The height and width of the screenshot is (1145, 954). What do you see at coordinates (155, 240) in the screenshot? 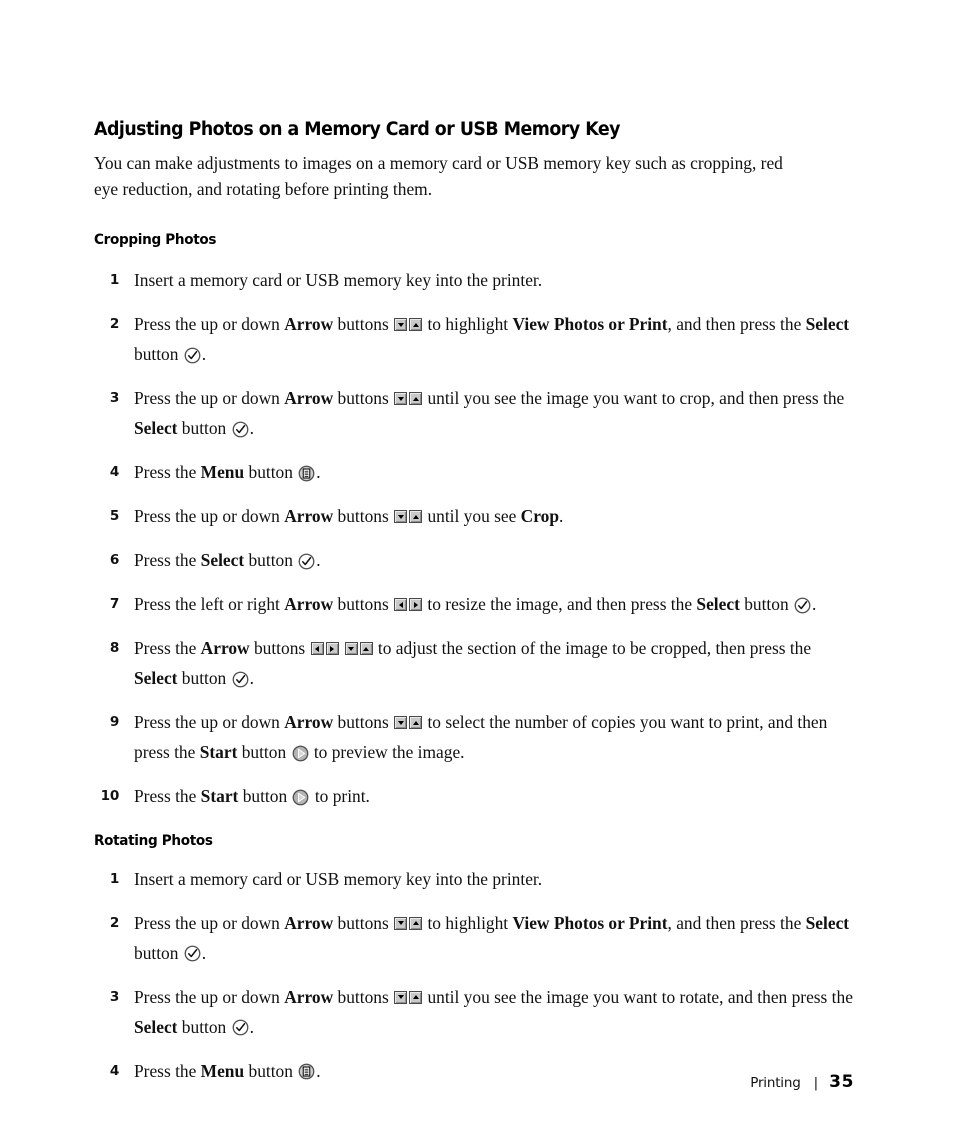
I see `section-heading: Cropping Photos` at bounding box center [155, 240].